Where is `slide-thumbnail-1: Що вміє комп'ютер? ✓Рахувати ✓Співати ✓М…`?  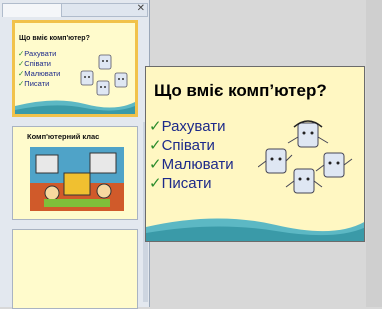
slide-thumbnail-1: Що вміє комп'ютер? ✓Рахувати ✓Співати ✓М… is located at coordinates (75, 68).